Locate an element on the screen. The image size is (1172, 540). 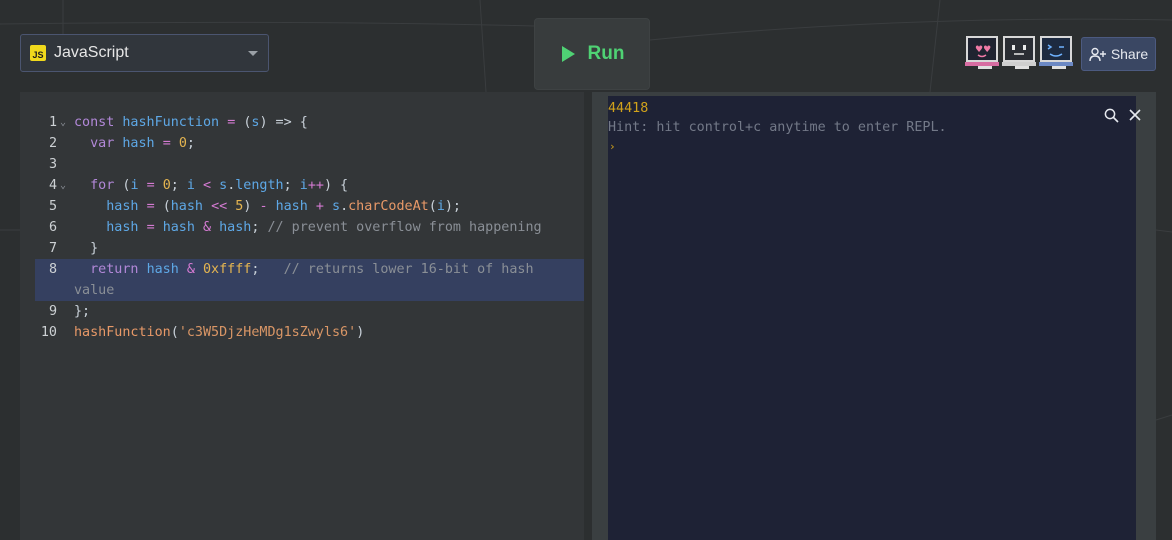
javascript-icon: JS is located at coordinates (38, 53).